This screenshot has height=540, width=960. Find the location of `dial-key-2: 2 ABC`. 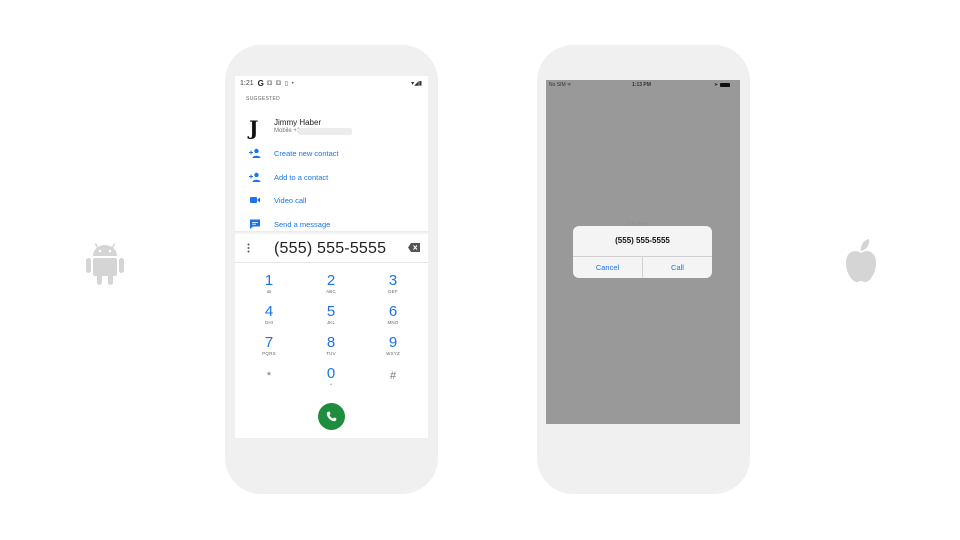

dial-key-2: 2 ABC is located at coordinates (331, 286).